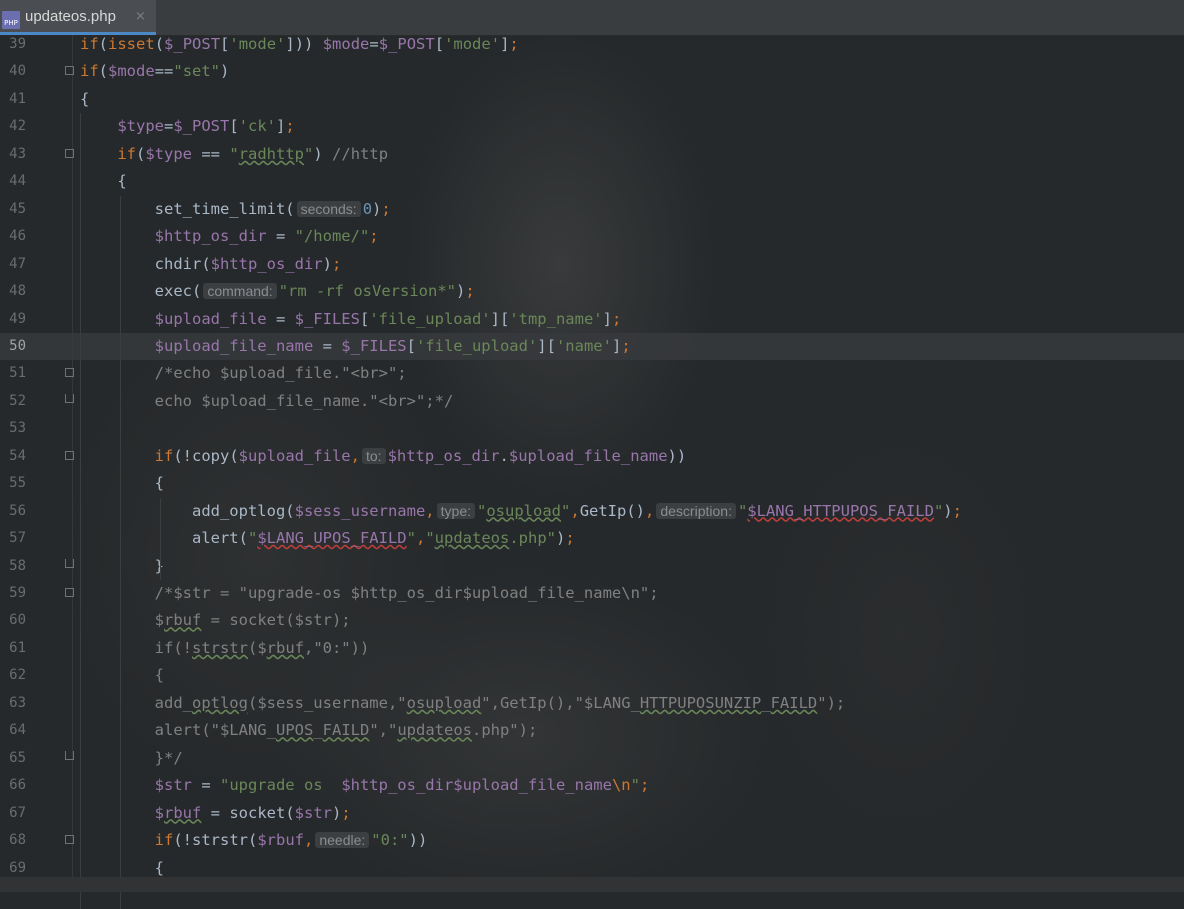  What do you see at coordinates (592, 813) in the screenshot?
I see `code-line: 67 $rbuf = socket($str);` at bounding box center [592, 813].